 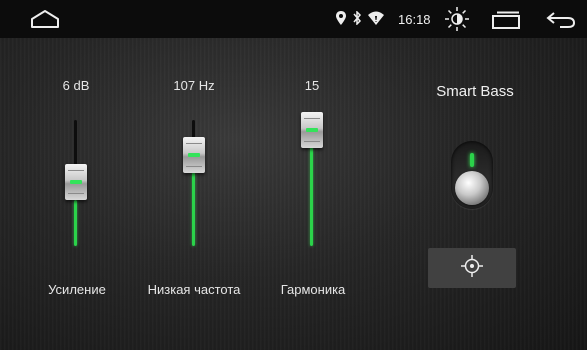 I want to click on wifi-icon, so click(x=376, y=20).